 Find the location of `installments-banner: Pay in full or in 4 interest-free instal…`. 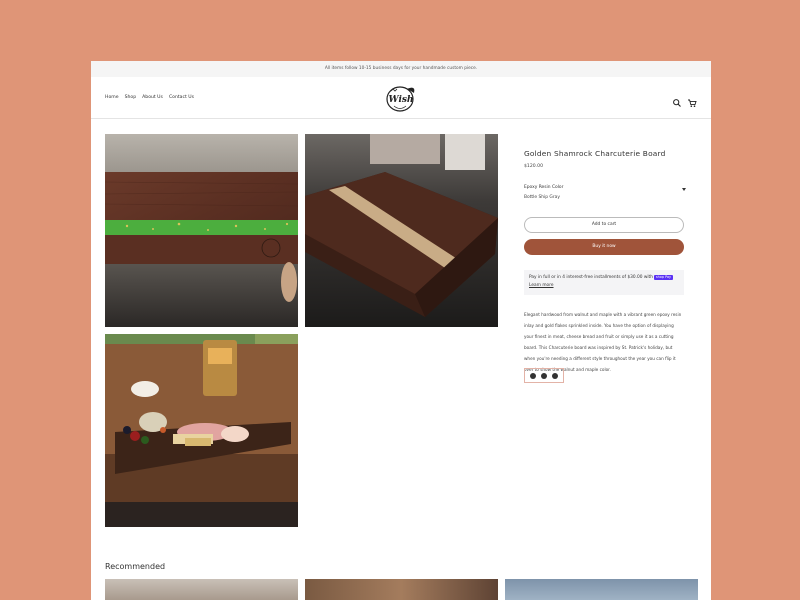

installments-banner: Pay in full or in 4 interest-free instal… is located at coordinates (604, 282).